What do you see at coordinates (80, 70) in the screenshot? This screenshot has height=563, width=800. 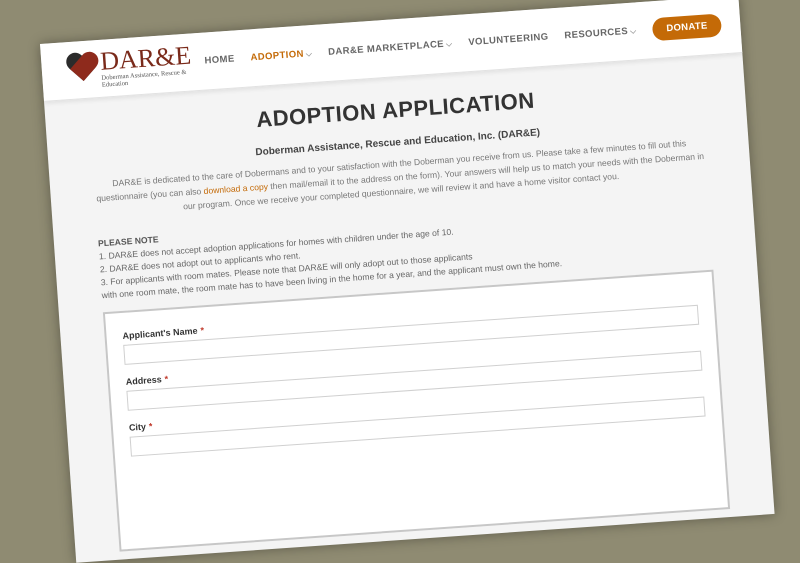 I see `heart-logo-icon` at bounding box center [80, 70].